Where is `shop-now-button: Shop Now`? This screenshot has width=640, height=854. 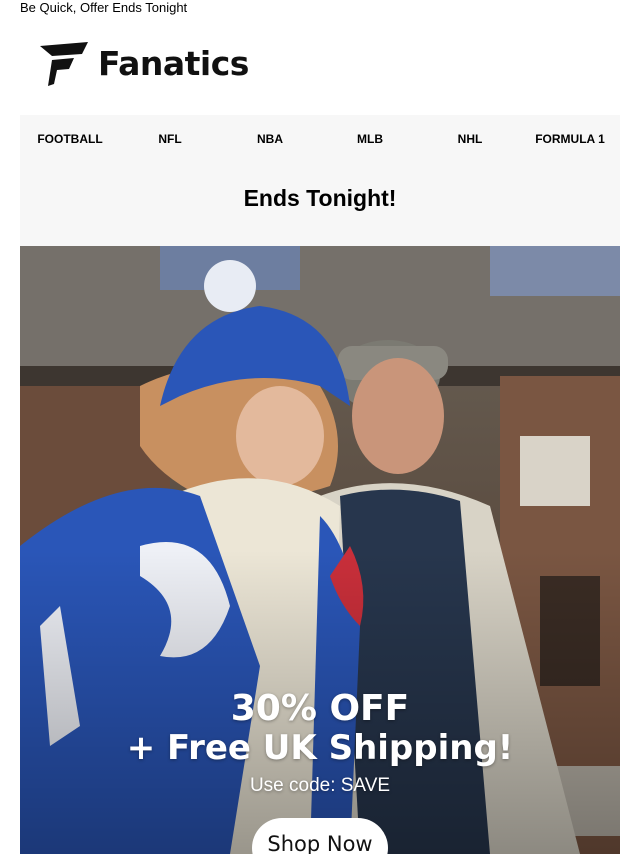
shop-now-button: Shop Now is located at coordinates (320, 836).